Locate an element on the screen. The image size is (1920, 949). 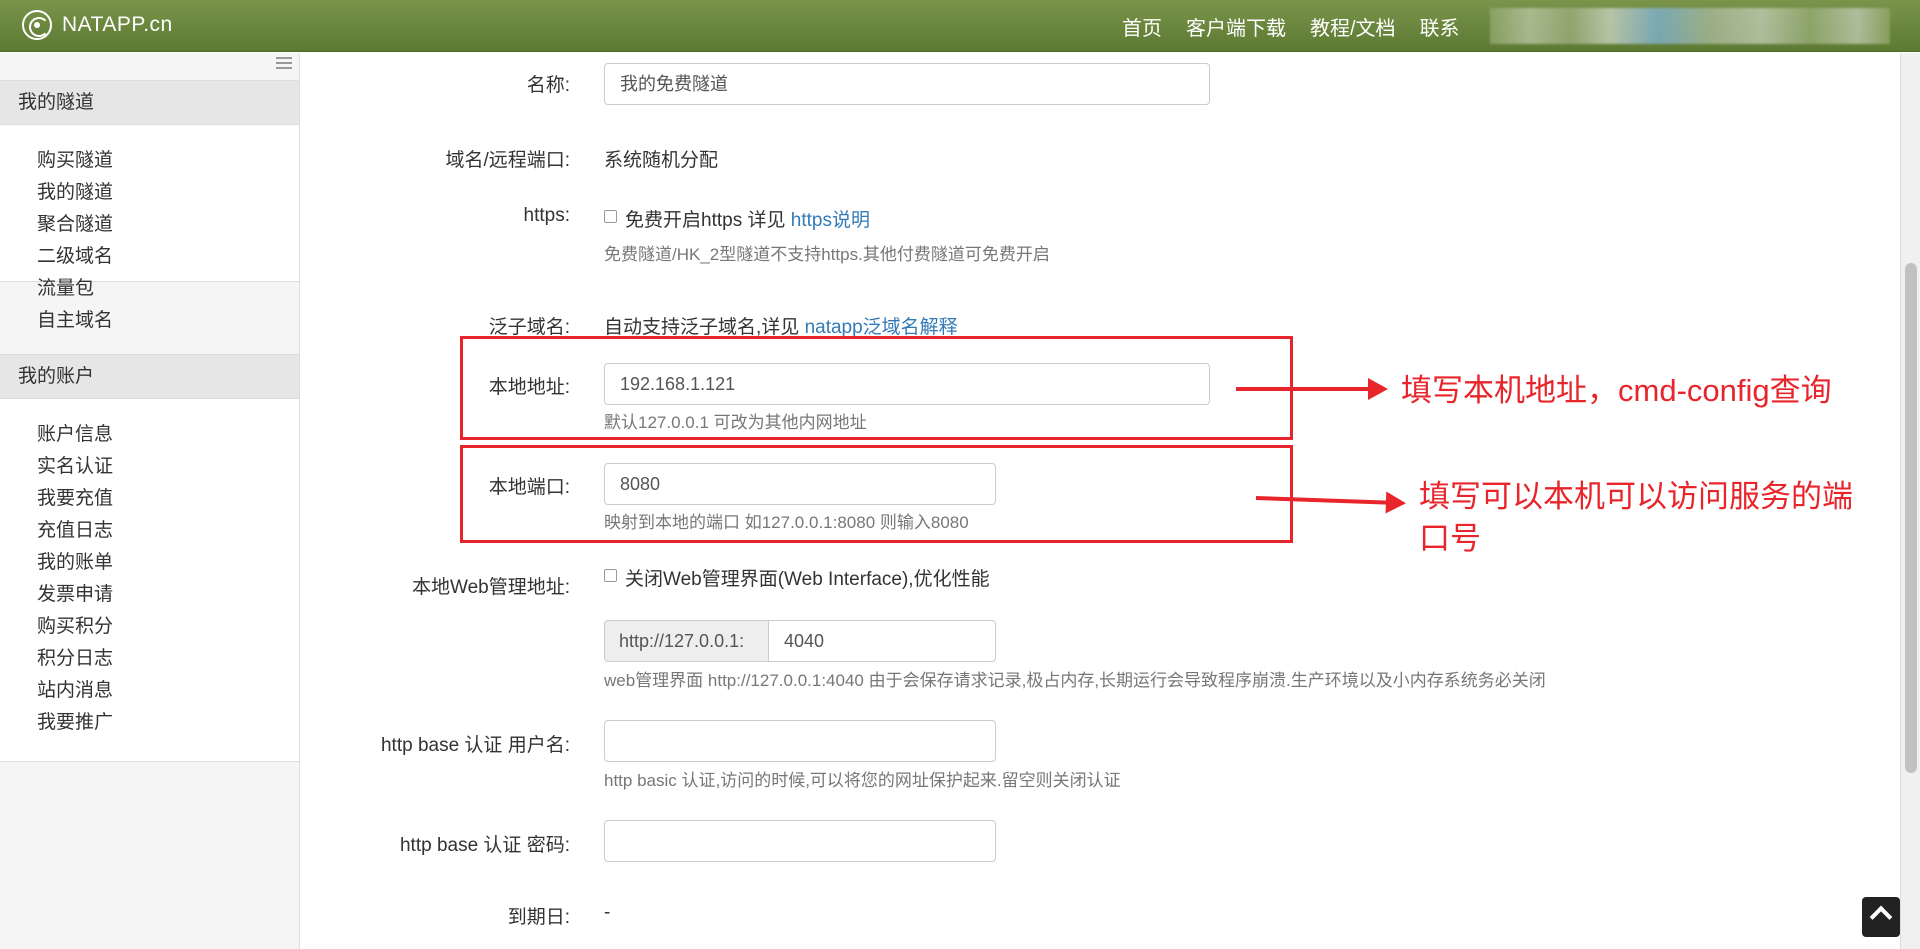
web-admin-checkbox is located at coordinates (610, 576).